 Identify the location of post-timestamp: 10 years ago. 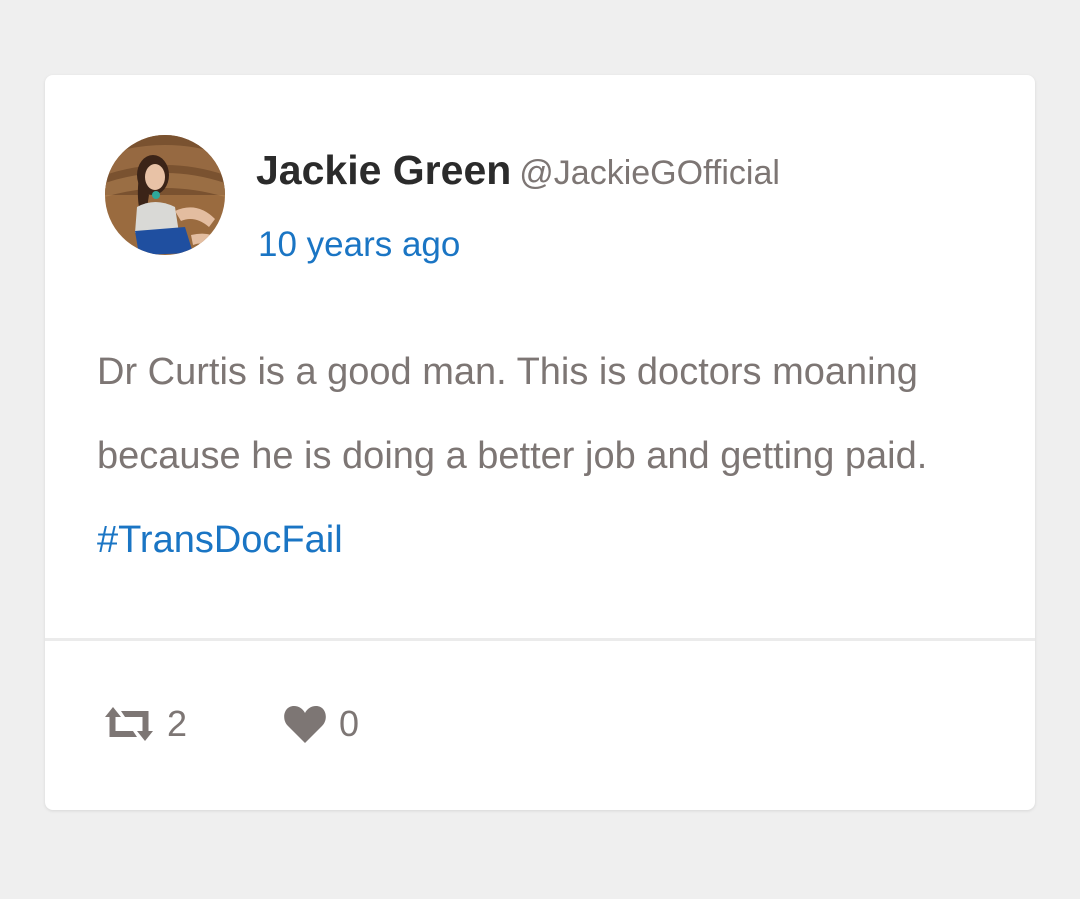
(359, 245).